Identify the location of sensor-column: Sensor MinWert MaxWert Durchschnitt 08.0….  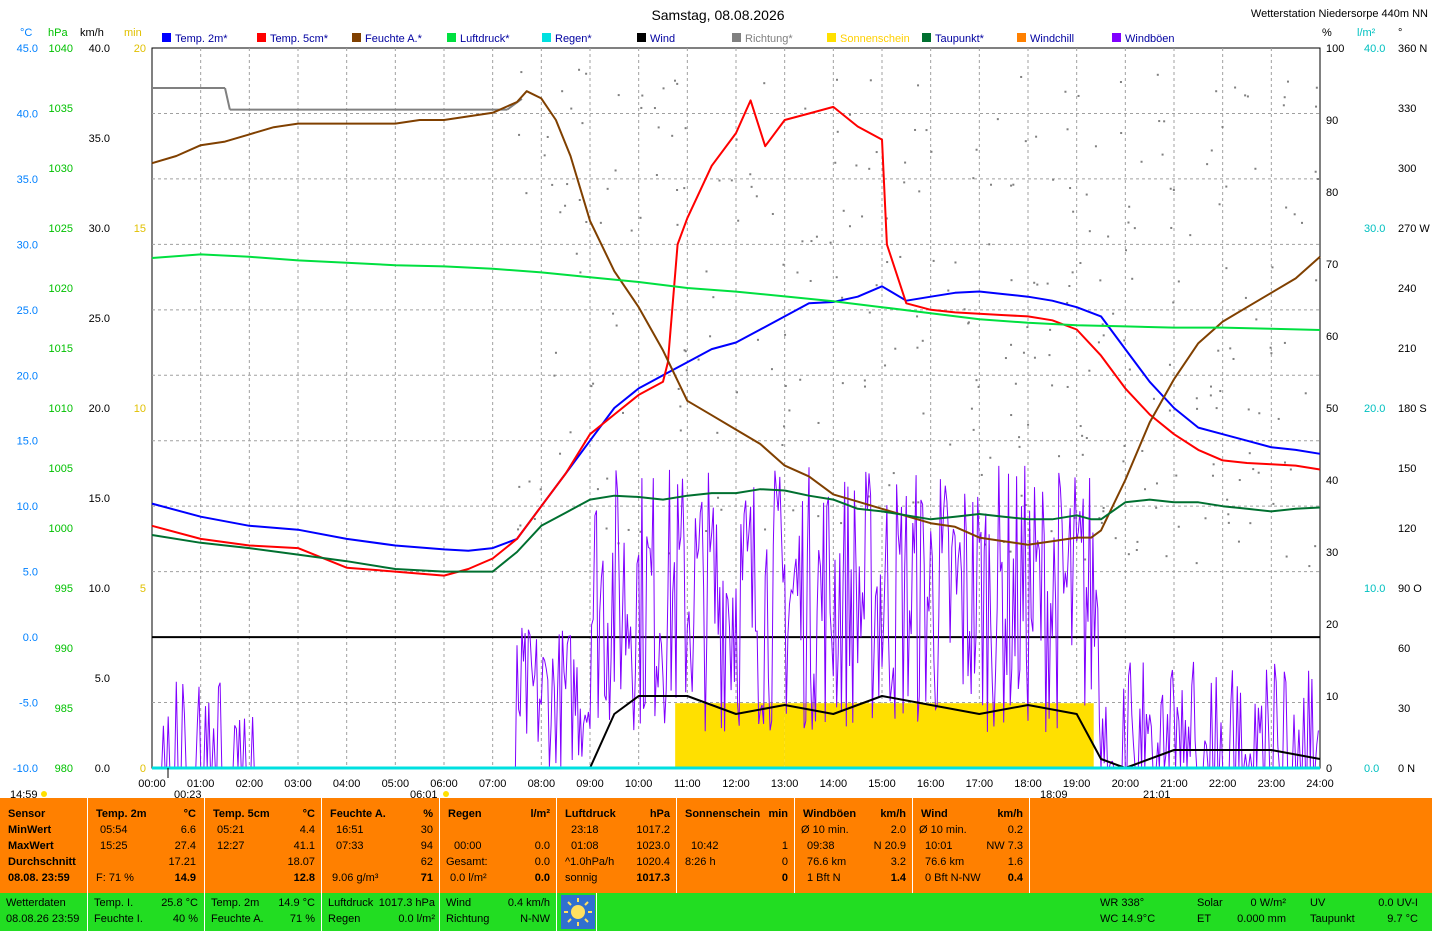
(44, 845).